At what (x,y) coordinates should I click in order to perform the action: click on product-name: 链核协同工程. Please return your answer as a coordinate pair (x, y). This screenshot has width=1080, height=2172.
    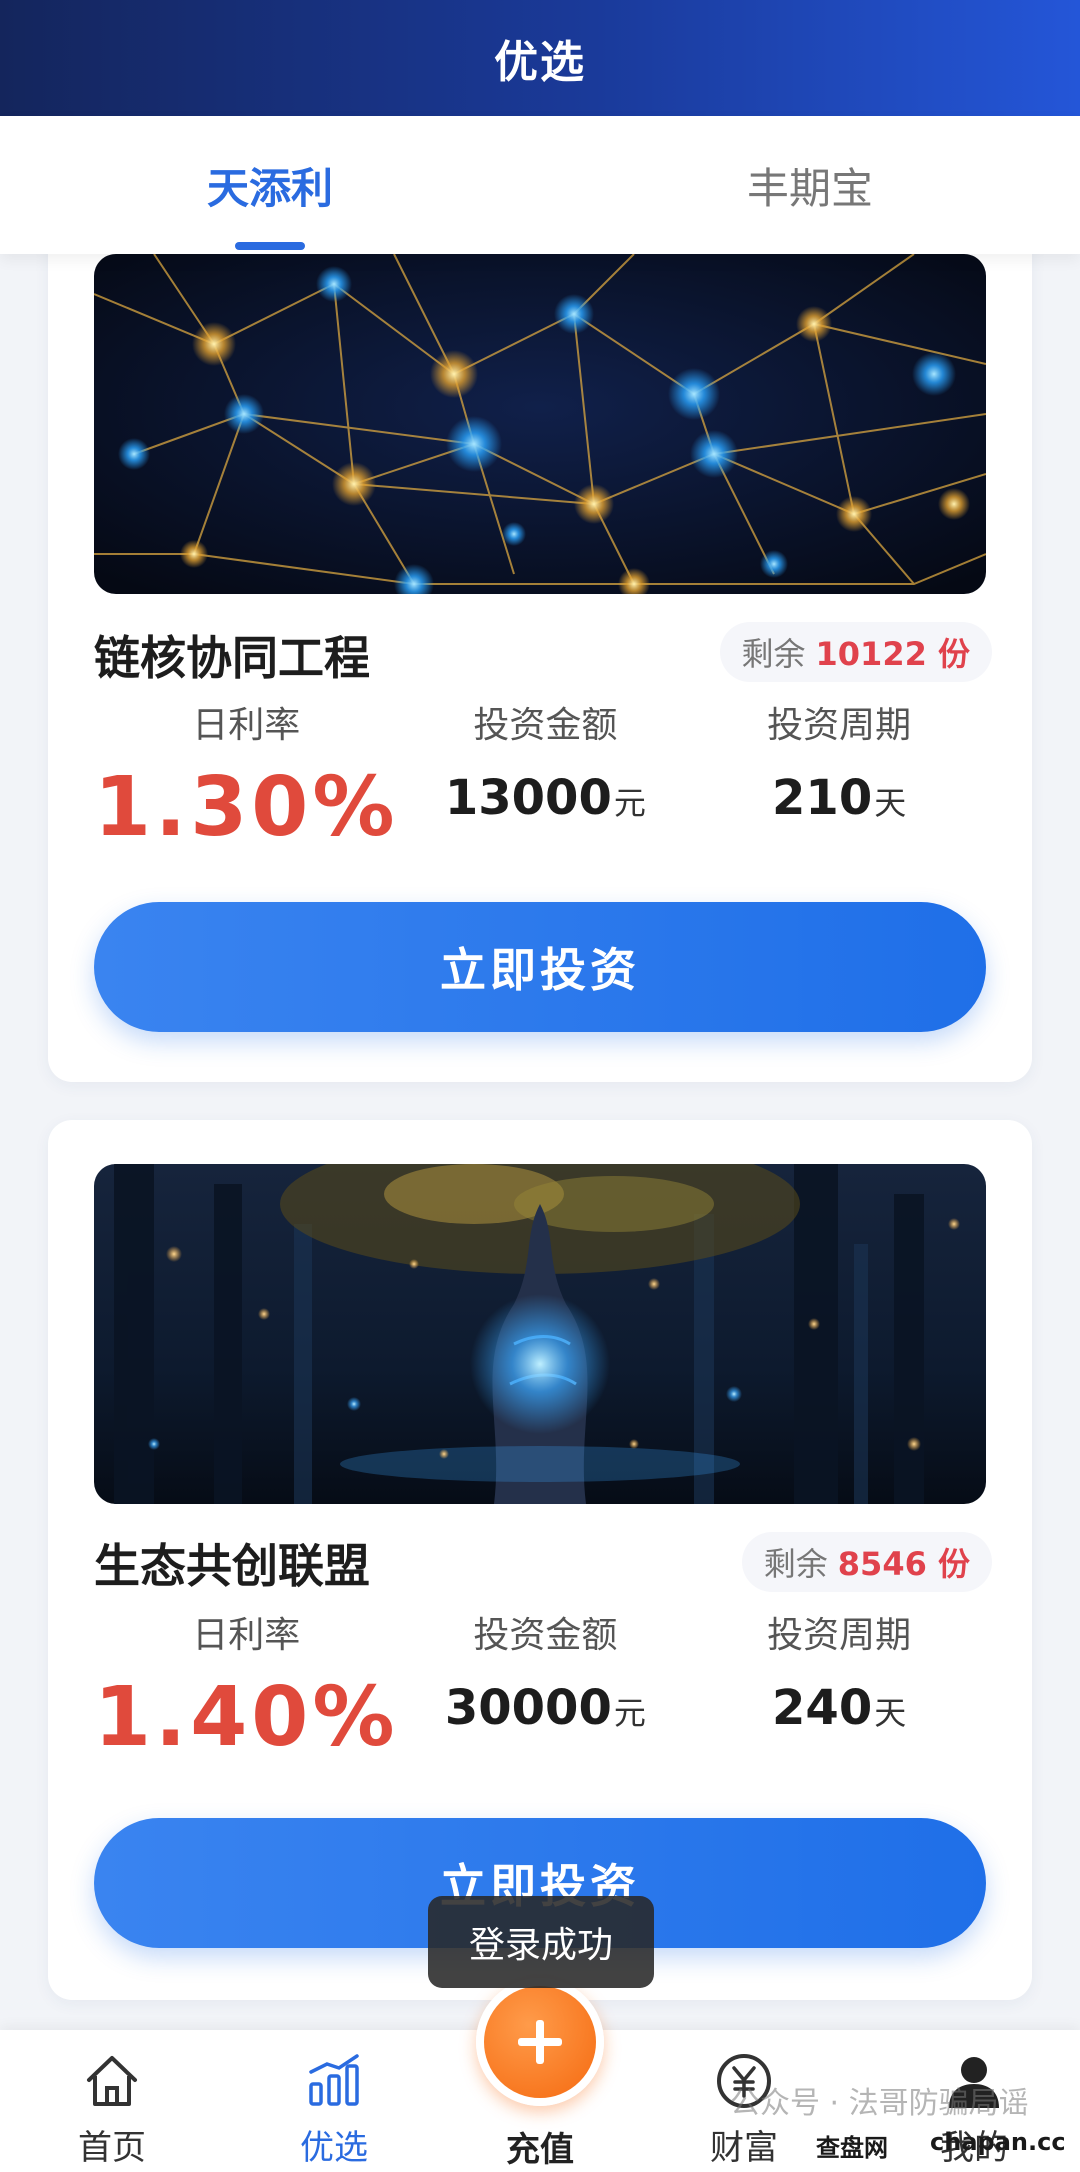
    Looking at the image, I should click on (232, 658).